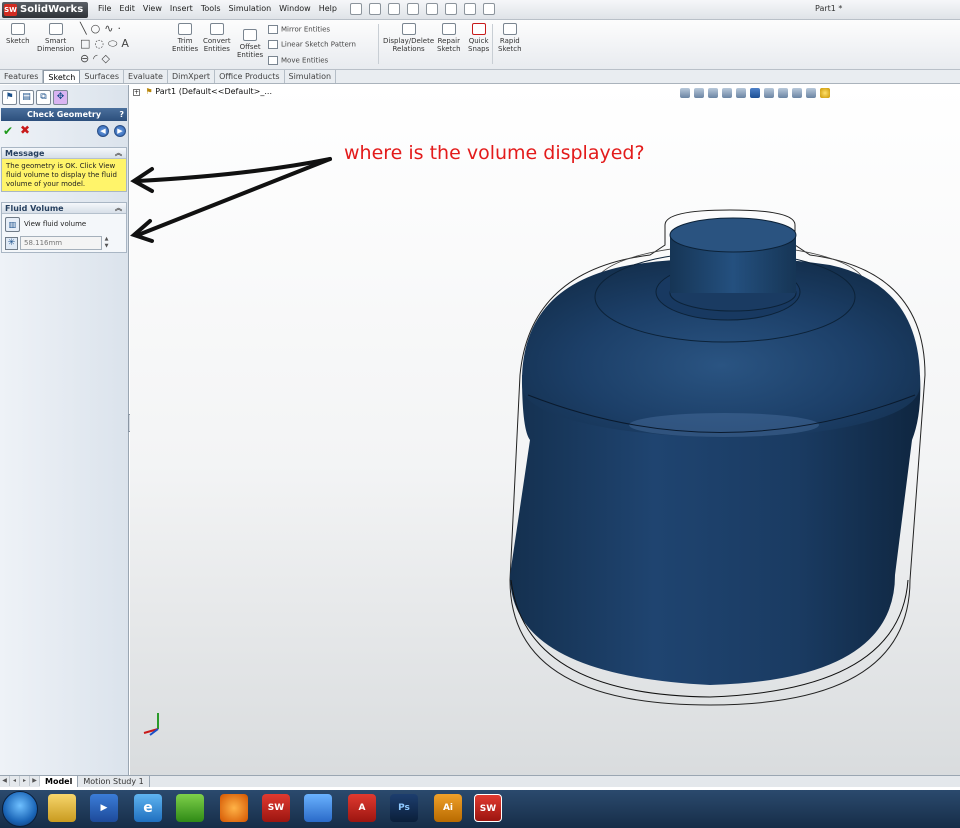 This screenshot has width=960, height=828. I want to click on tab-office-products: Office Products, so click(250, 76).